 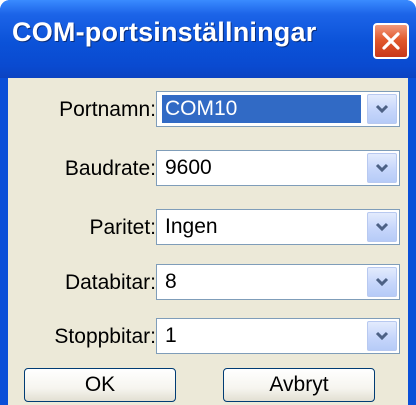 I want to click on stoppbitar-dropdown-button, so click(x=382, y=336).